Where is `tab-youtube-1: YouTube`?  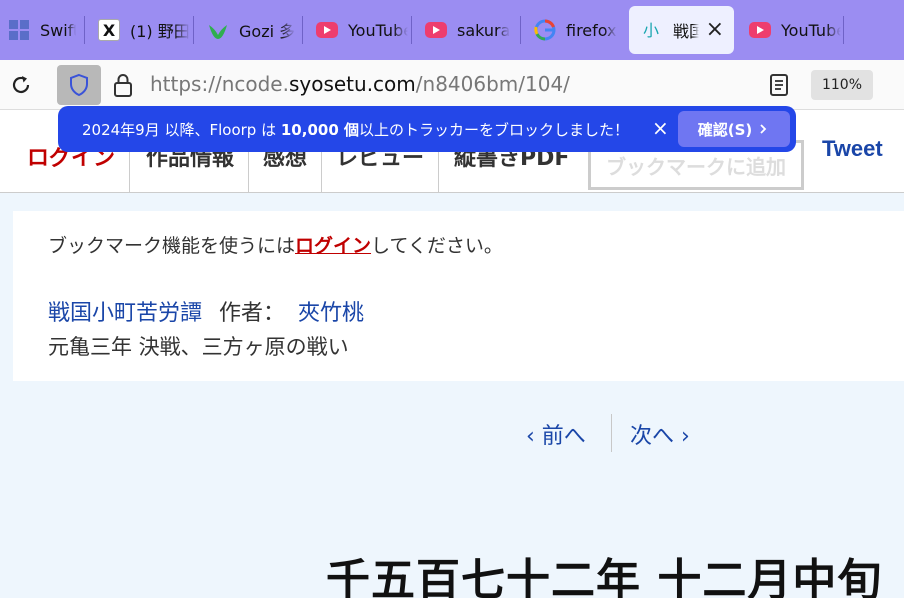
tab-youtube-1: YouTube is located at coordinates (356, 30).